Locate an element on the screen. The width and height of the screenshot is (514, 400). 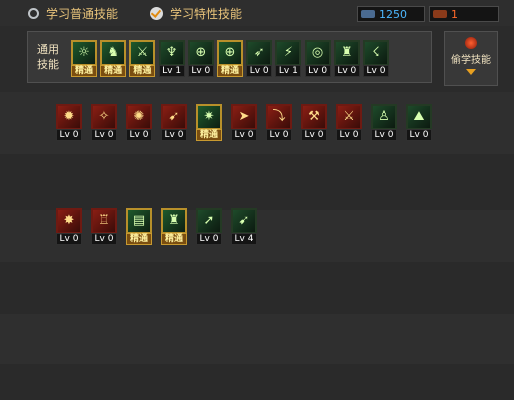
missile-icon: ➹ is located at coordinates (244, 221).